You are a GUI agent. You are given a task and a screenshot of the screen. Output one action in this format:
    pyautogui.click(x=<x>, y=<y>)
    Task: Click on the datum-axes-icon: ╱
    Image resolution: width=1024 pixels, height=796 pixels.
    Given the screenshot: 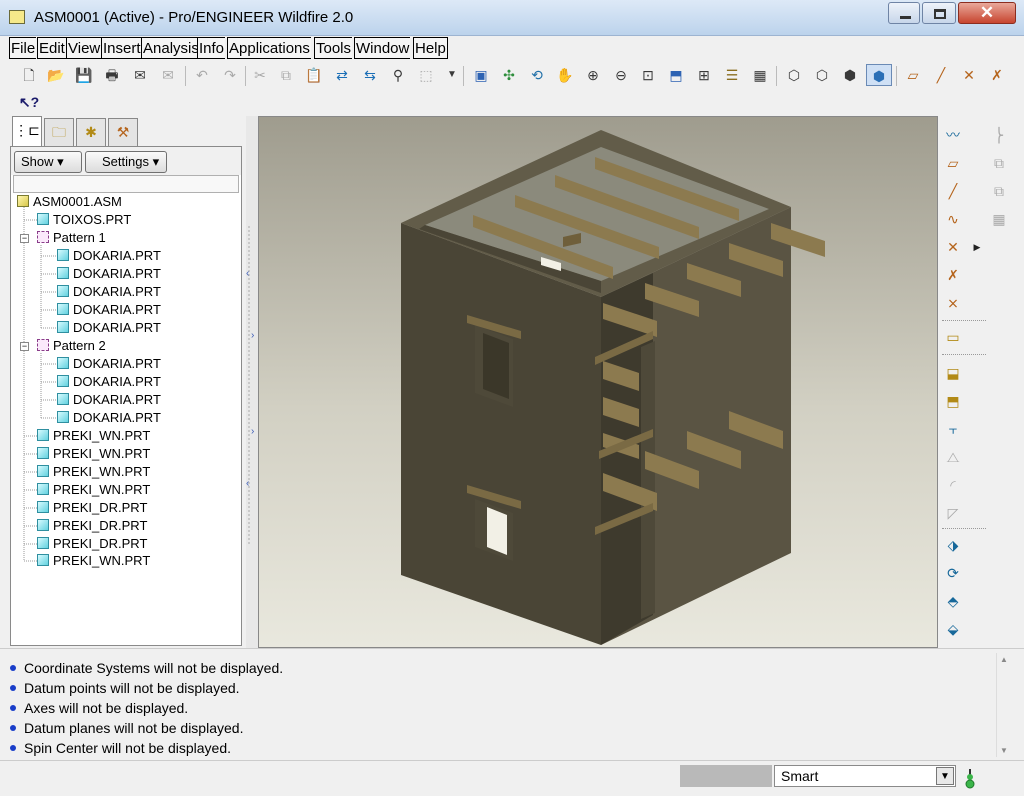 What is the action you would take?
    pyautogui.click(x=941, y=75)
    